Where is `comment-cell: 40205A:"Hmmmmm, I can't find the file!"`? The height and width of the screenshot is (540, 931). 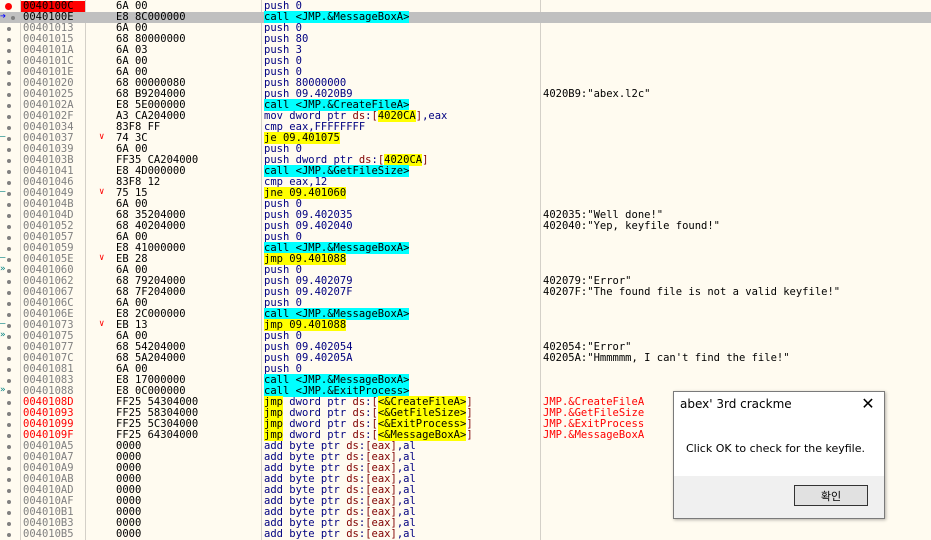
comment-cell: 40205A:"Hmmmmm, I can't find the file!" is located at coordinates (666, 358).